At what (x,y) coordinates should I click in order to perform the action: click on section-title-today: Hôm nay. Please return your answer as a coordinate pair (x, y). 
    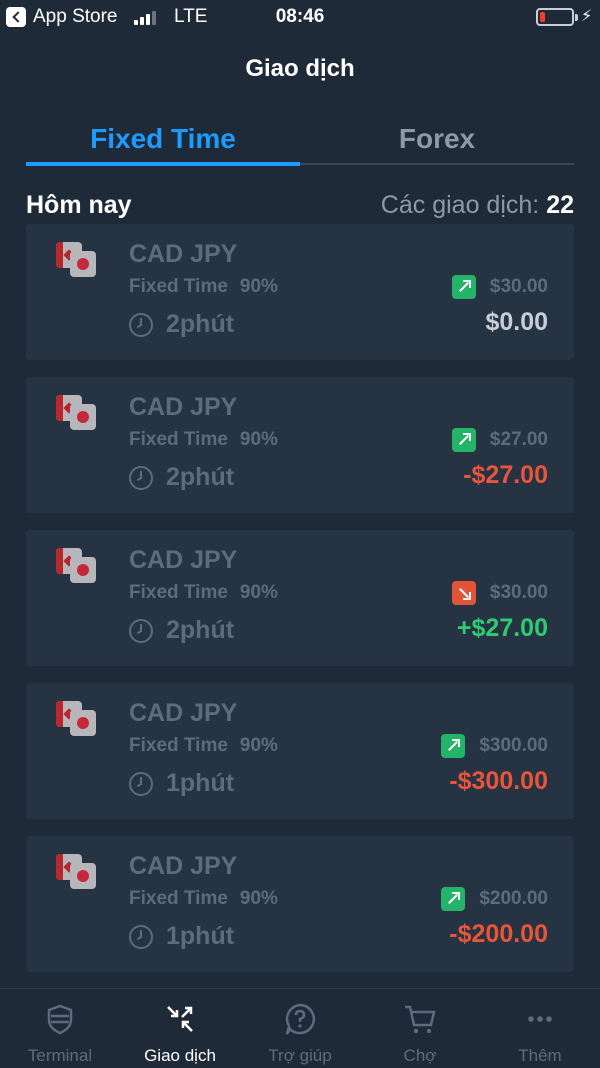
    Looking at the image, I should click on (79, 205).